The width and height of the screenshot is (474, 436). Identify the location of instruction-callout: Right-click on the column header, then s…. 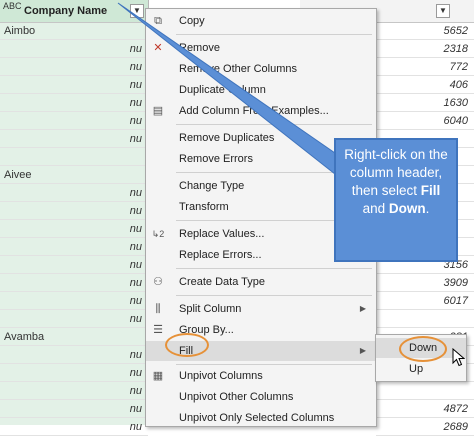
(396, 200).